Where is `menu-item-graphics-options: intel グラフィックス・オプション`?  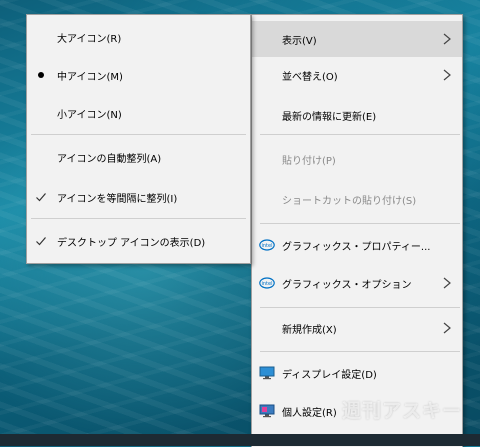 menu-item-graphics-options: intel グラフィックス・オプション is located at coordinates (357, 283).